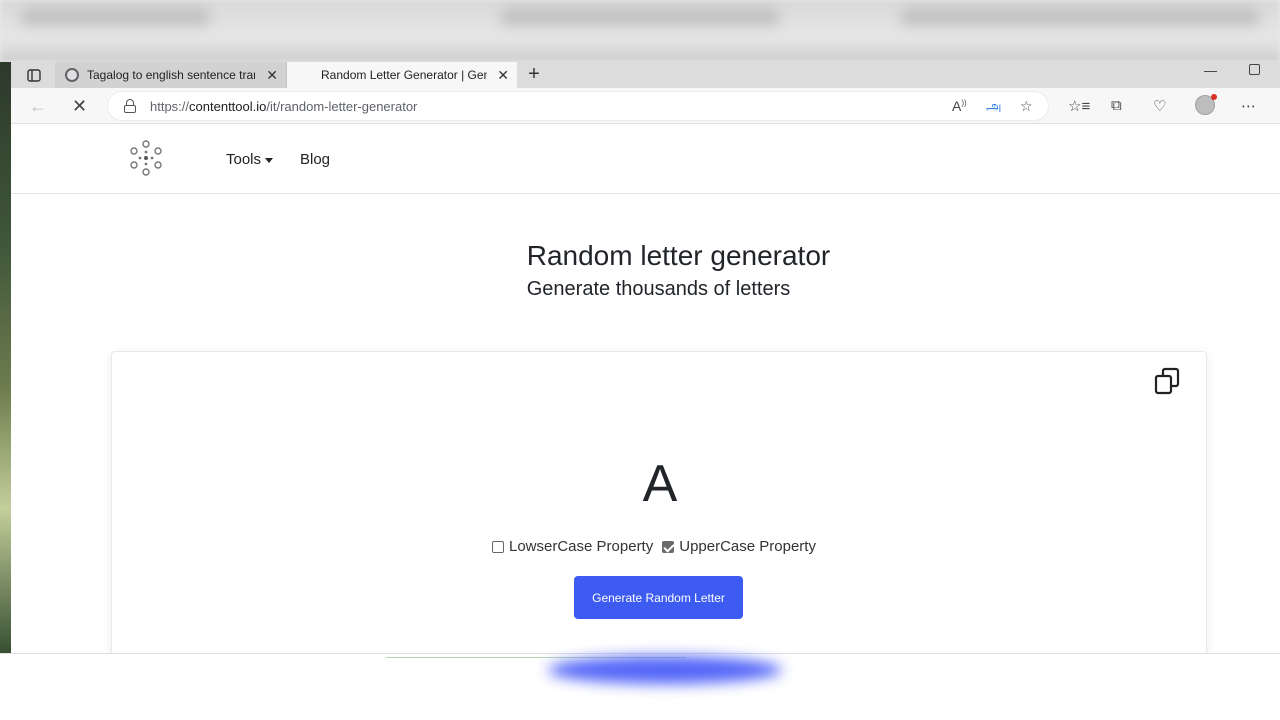  What do you see at coordinates (228, 106) in the screenshot?
I see `url-host: contenttool.io` at bounding box center [228, 106].